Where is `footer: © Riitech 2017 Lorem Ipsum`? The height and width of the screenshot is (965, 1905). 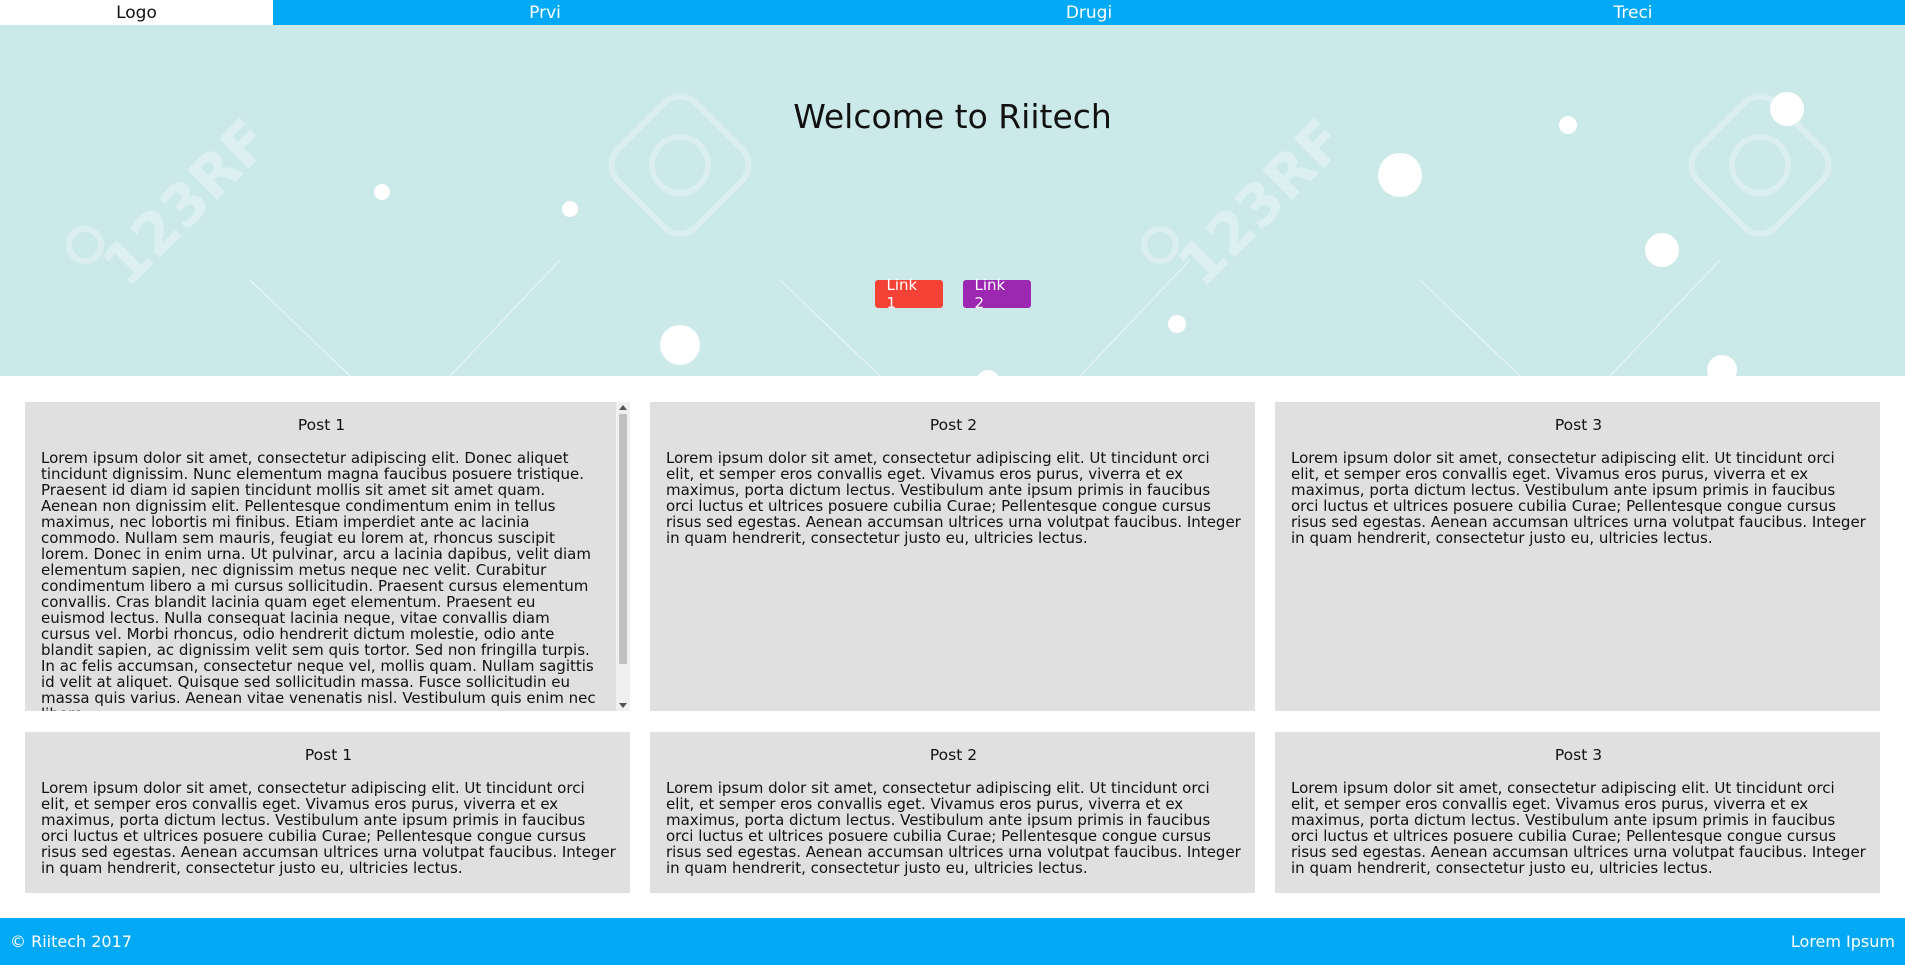 footer: © Riitech 2017 Lorem Ipsum is located at coordinates (952, 941).